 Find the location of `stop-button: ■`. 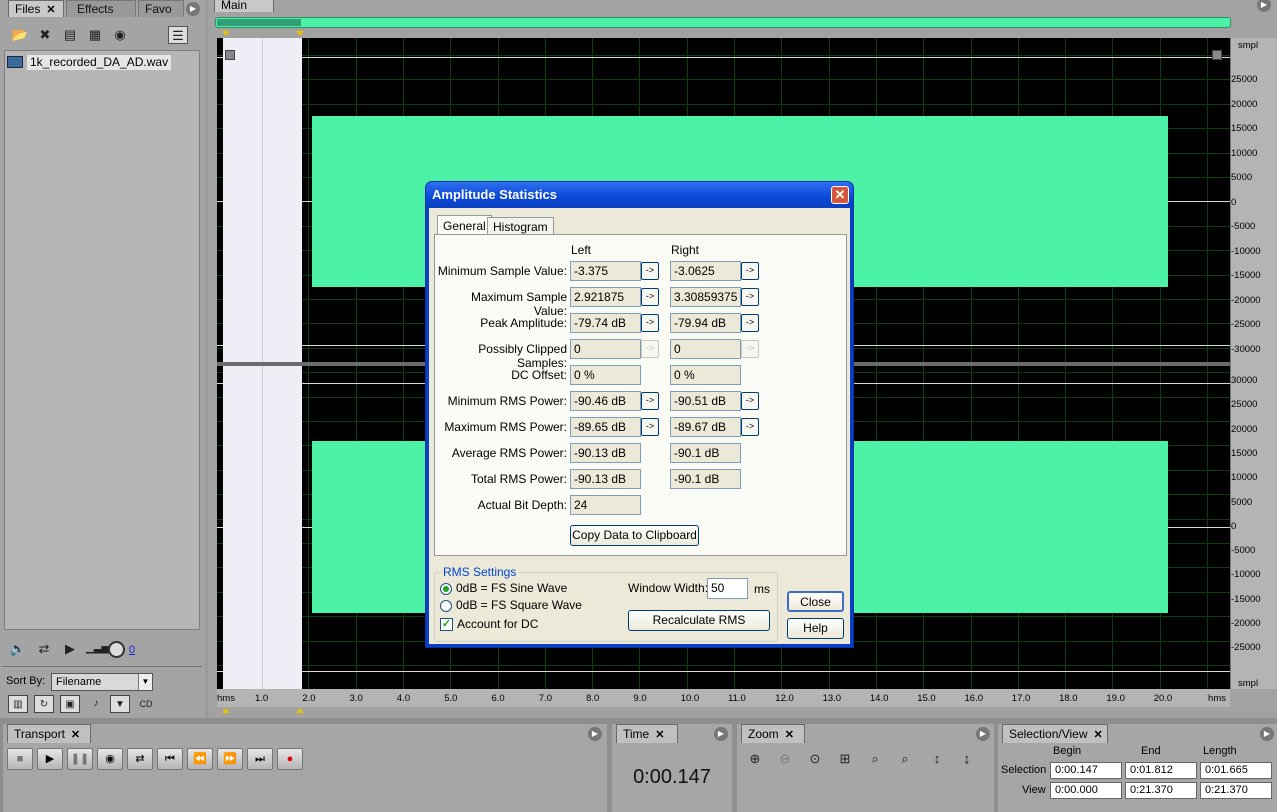

stop-button: ■ is located at coordinates (20, 759).